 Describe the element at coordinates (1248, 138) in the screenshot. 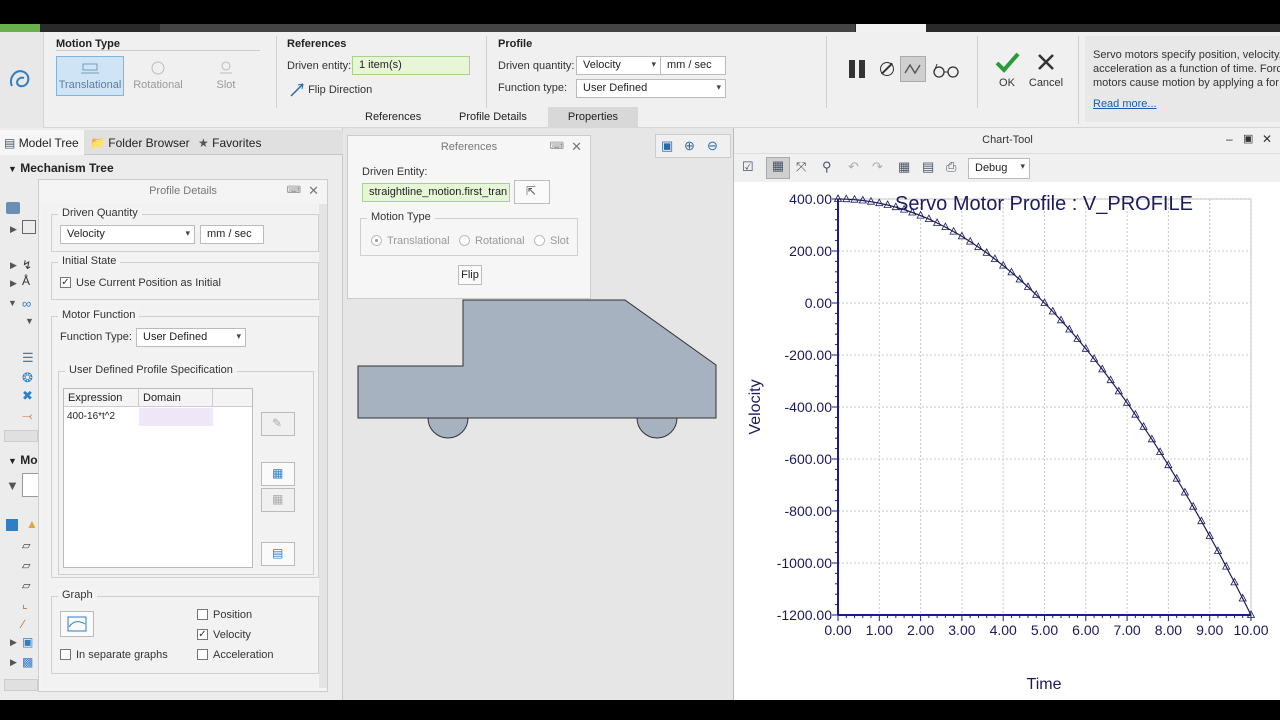

I see `maximize-icon: ▣` at that location.